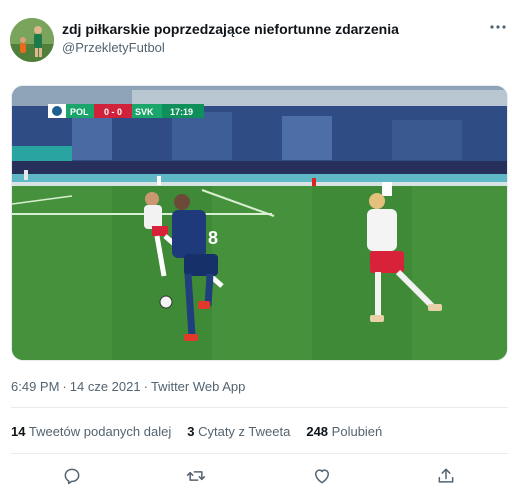 The image size is (512, 492). I want to click on more-horizontal-icon, so click(498, 27).